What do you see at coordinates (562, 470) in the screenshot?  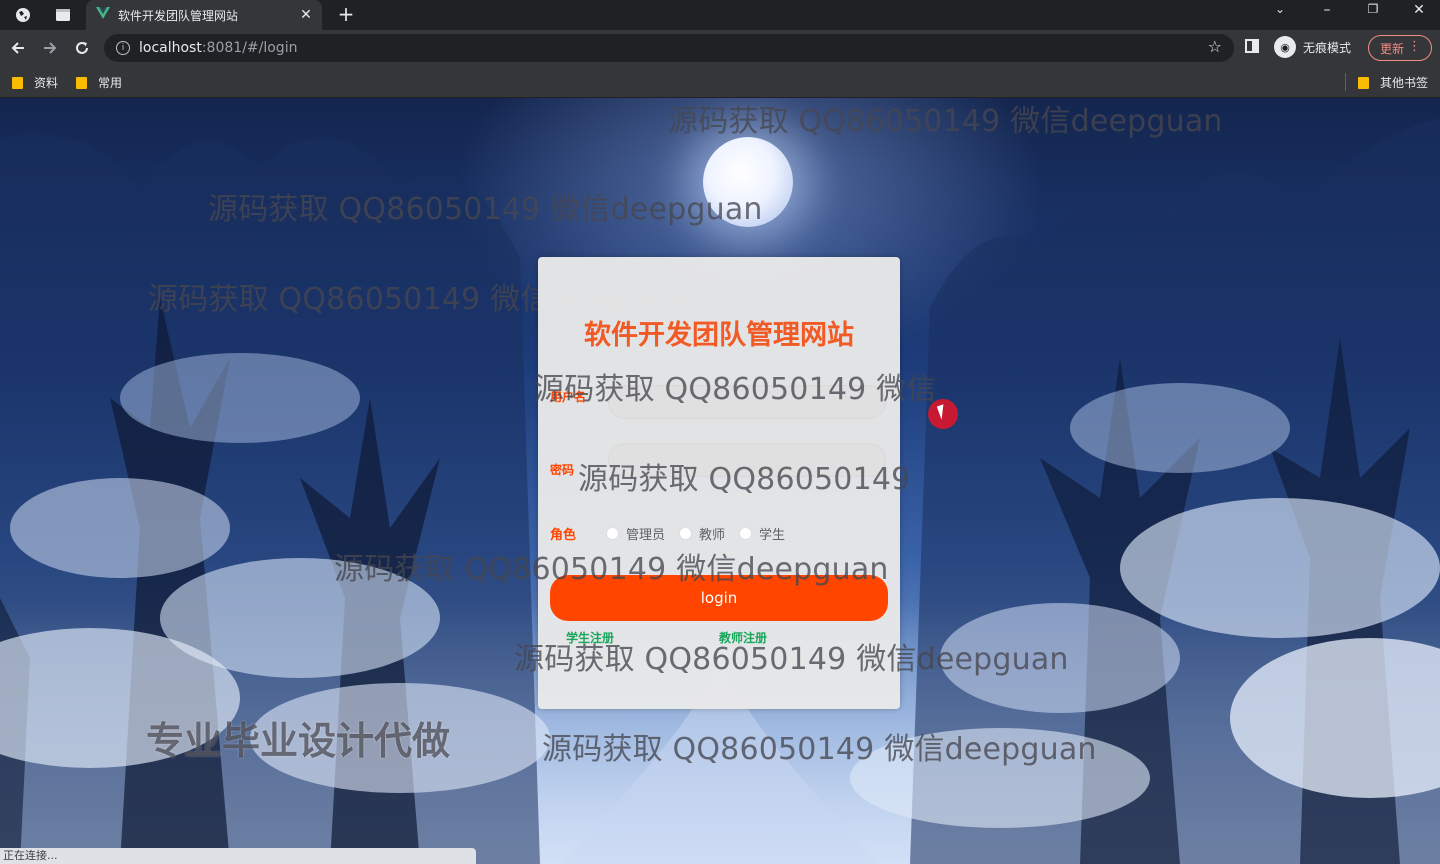 I see `password-label: 密码` at bounding box center [562, 470].